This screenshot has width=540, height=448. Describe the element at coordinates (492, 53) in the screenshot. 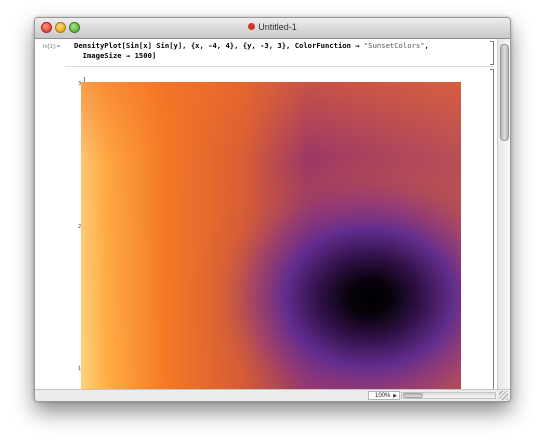

I see `input-cell-bracket` at that location.